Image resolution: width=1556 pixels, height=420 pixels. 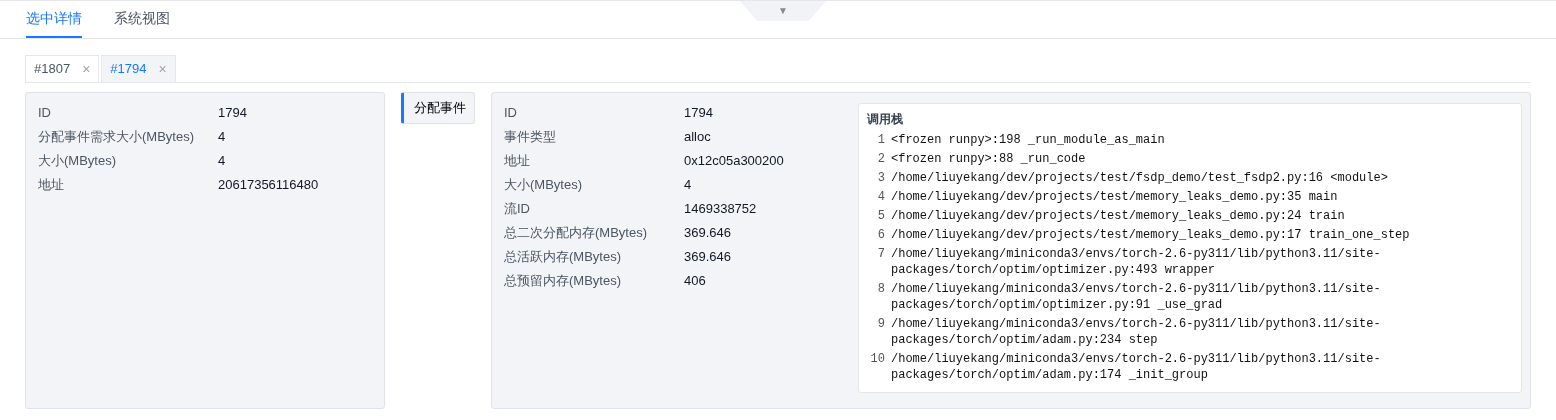 I want to click on detail-tab: #1807 ×, so click(x=62, y=68).